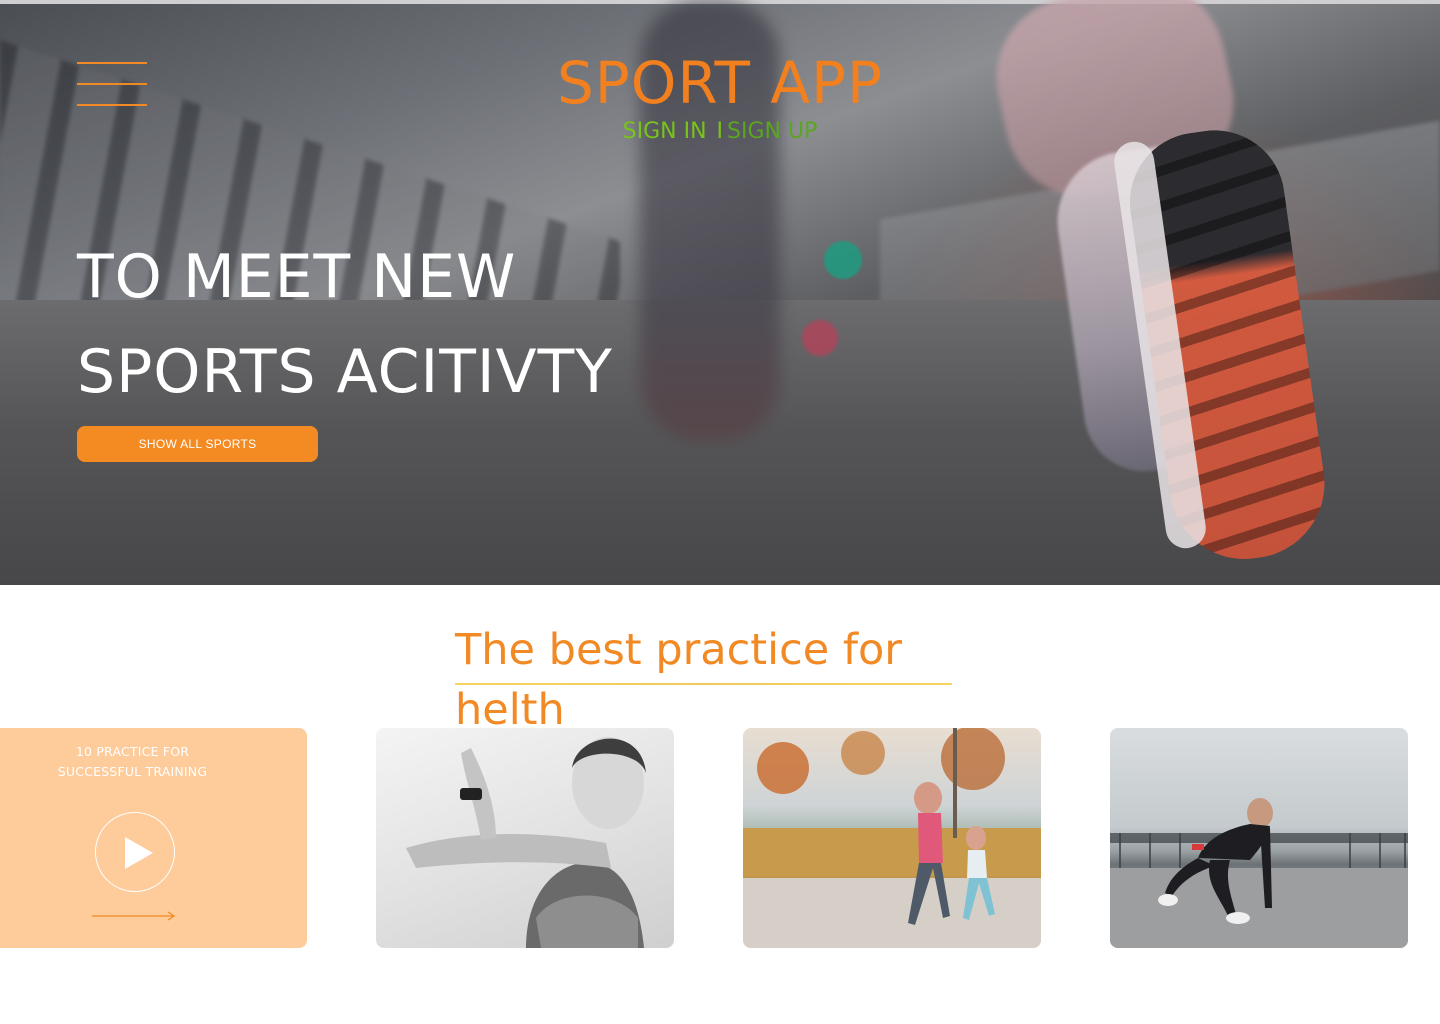 The width and height of the screenshot is (1440, 1024). Describe the element at coordinates (772, 131) in the screenshot. I see `sign-up-link: SIGN UP` at that location.